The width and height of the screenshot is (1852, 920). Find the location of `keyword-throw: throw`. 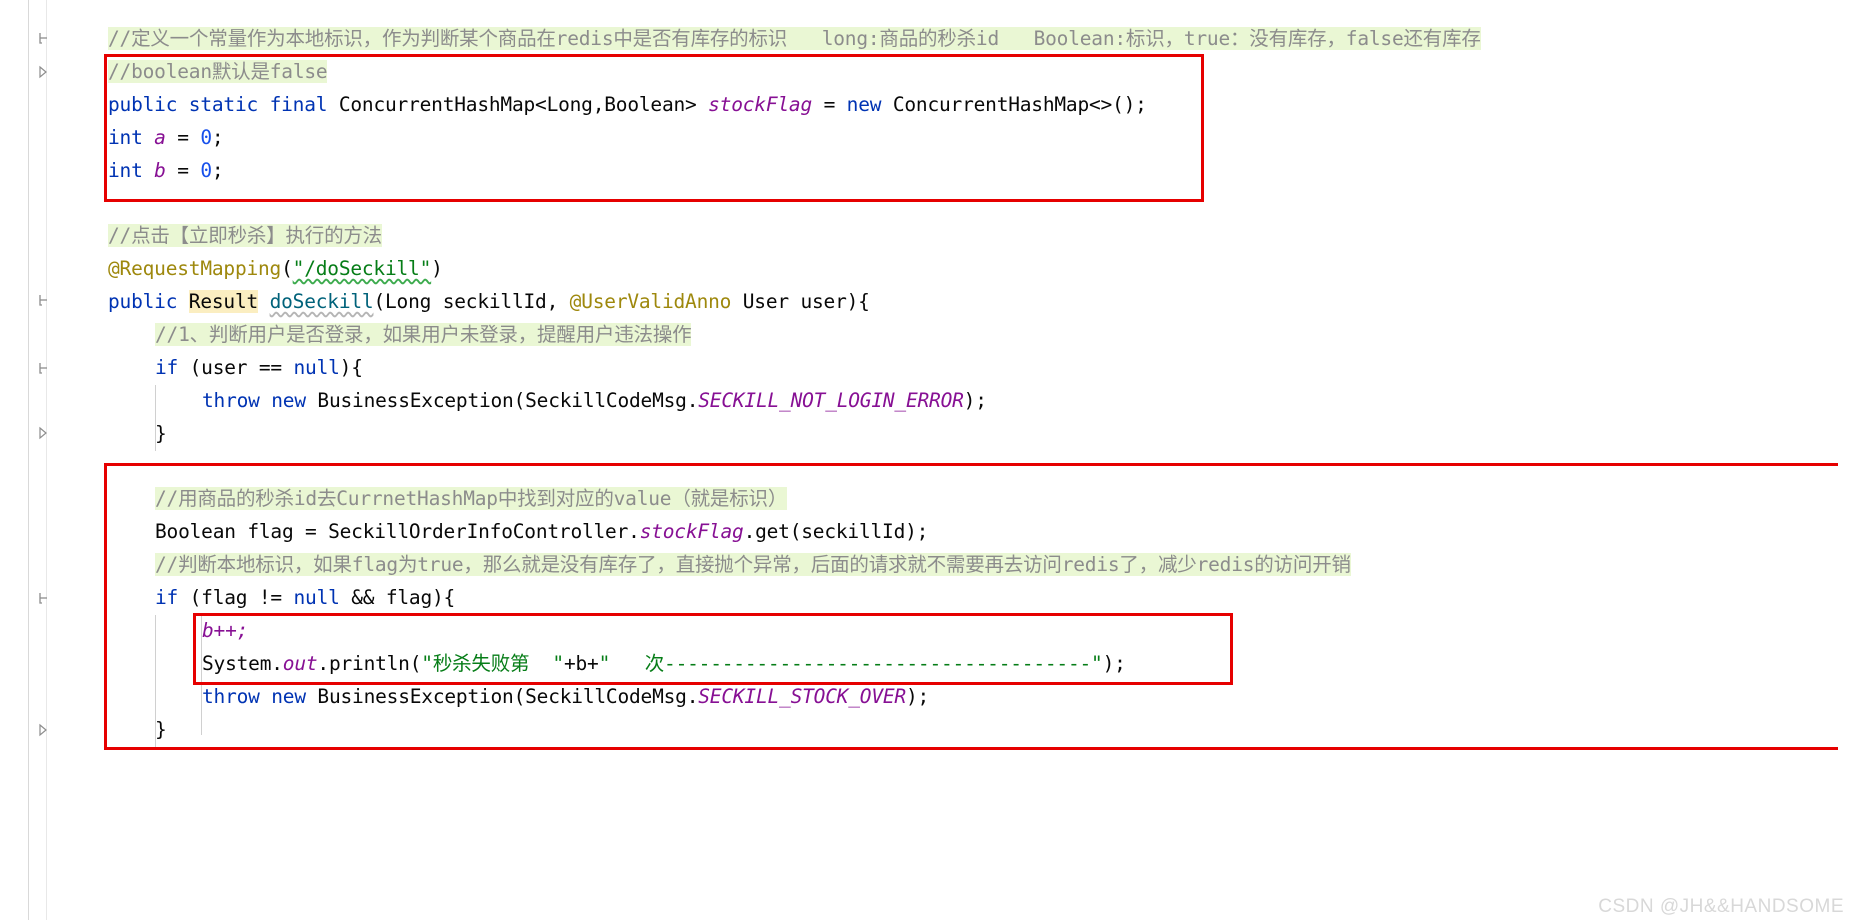

keyword-throw: throw is located at coordinates (231, 696).